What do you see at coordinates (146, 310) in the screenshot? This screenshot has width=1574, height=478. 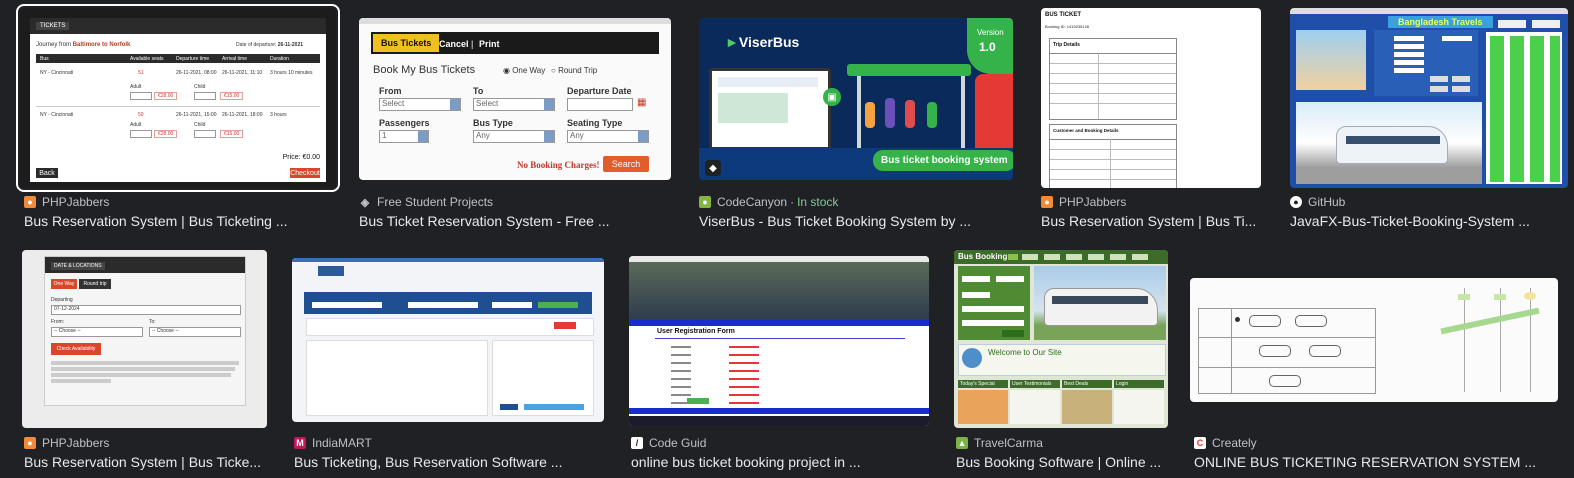 I see `departing-date-input: 07-12-2024` at bounding box center [146, 310].